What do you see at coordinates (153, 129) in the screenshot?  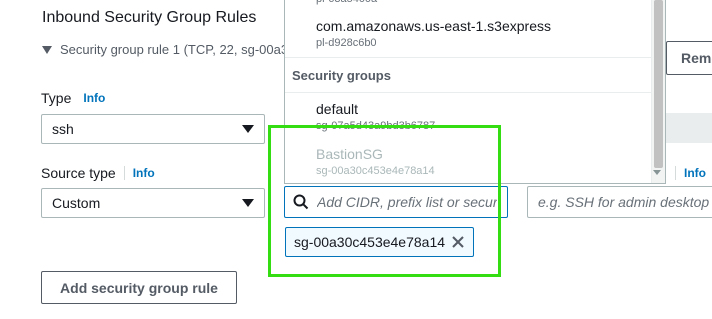 I see `type-select: ssh` at bounding box center [153, 129].